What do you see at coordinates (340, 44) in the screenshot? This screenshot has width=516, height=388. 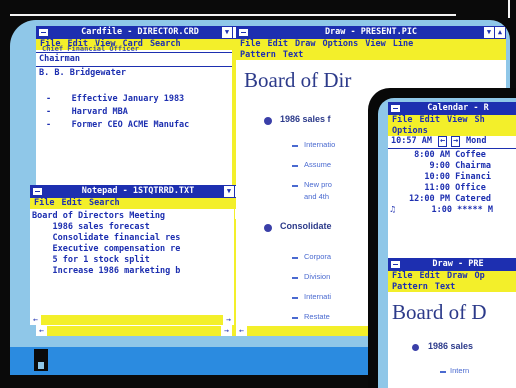 I see `draw-menu-options: Options` at bounding box center [340, 44].